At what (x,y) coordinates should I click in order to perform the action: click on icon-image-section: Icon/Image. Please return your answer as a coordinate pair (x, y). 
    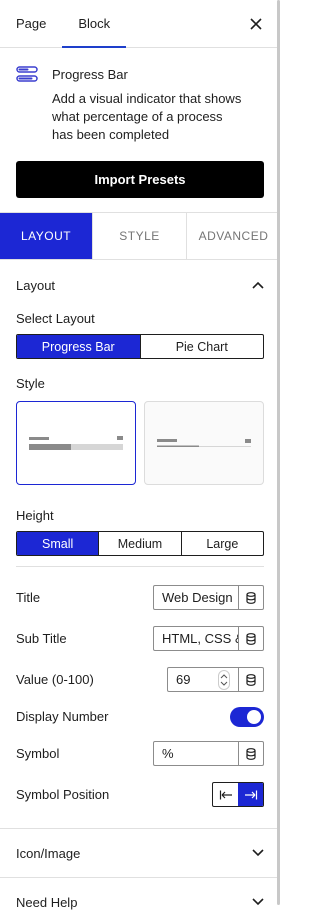
    Looking at the image, I should click on (140, 852).